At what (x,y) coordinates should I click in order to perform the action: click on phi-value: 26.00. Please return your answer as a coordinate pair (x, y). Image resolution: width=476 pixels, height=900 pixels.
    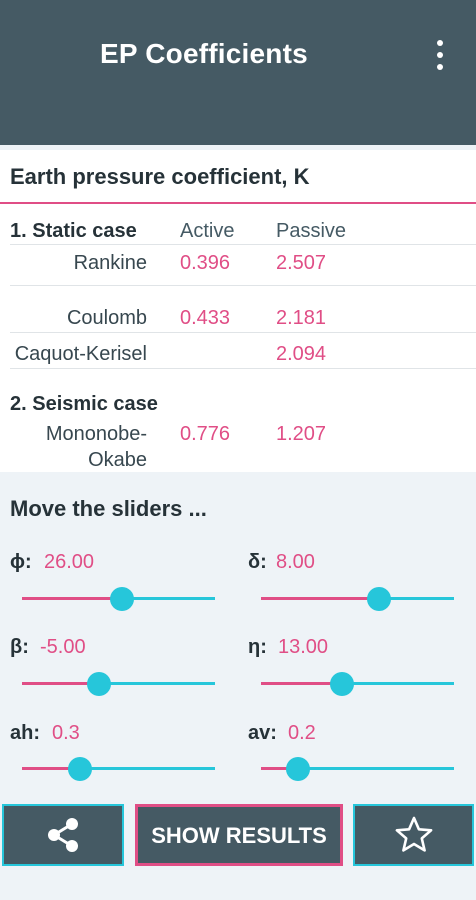
    Looking at the image, I should click on (69, 562).